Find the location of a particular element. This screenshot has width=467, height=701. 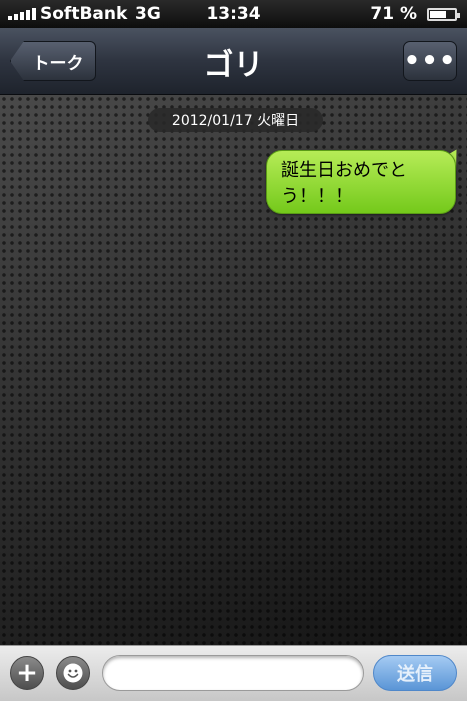

emoji-button is located at coordinates (73, 673).